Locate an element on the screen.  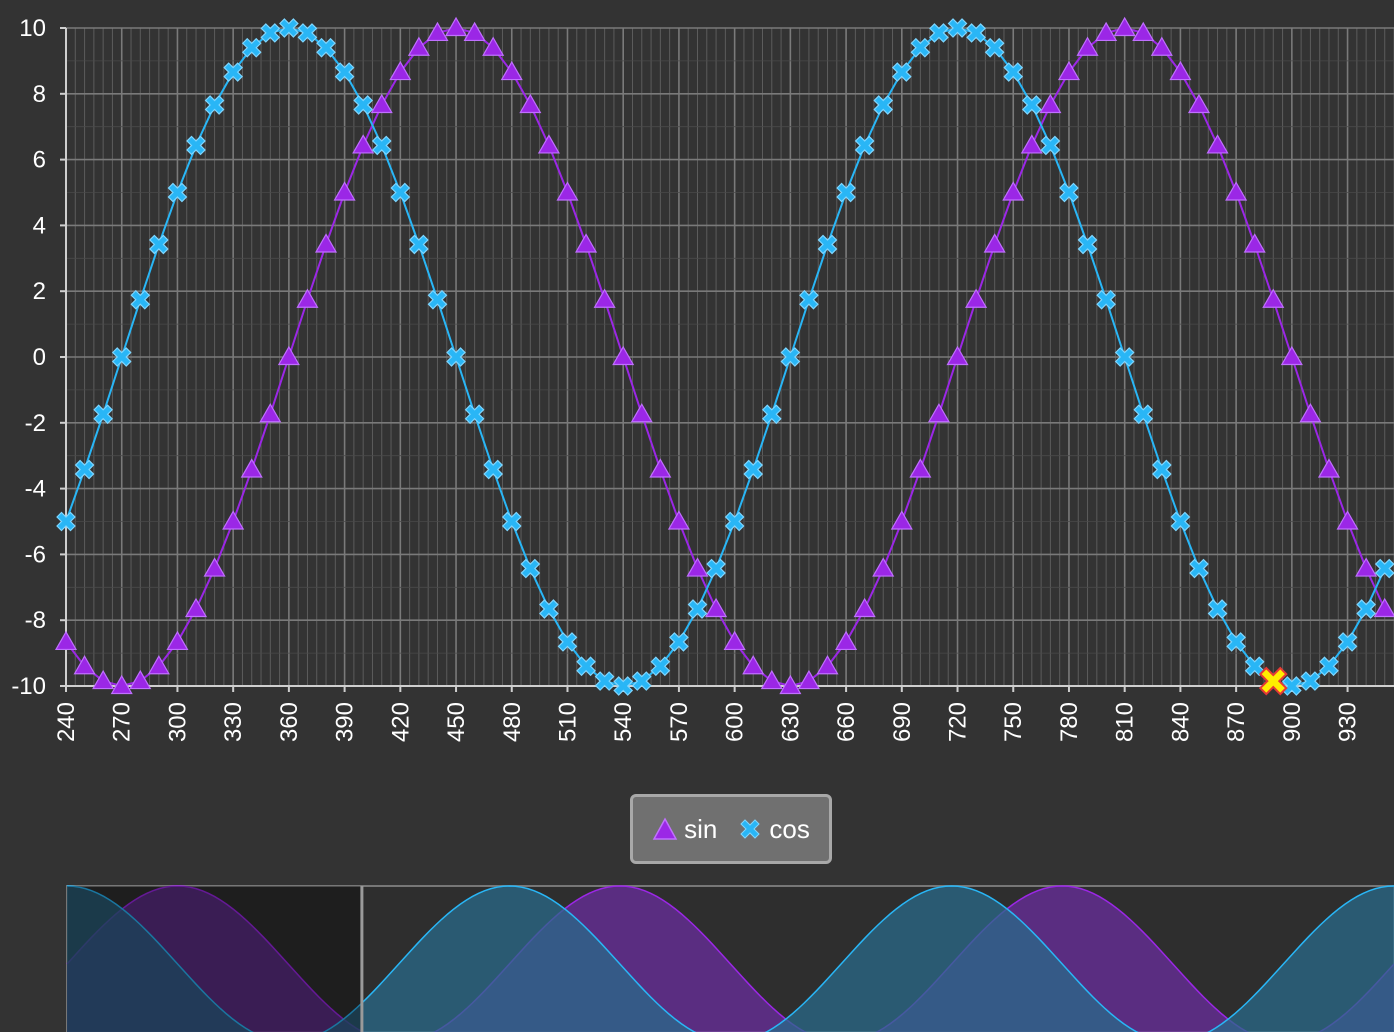
x-tick-label: 240 is located at coordinates (66, 722).